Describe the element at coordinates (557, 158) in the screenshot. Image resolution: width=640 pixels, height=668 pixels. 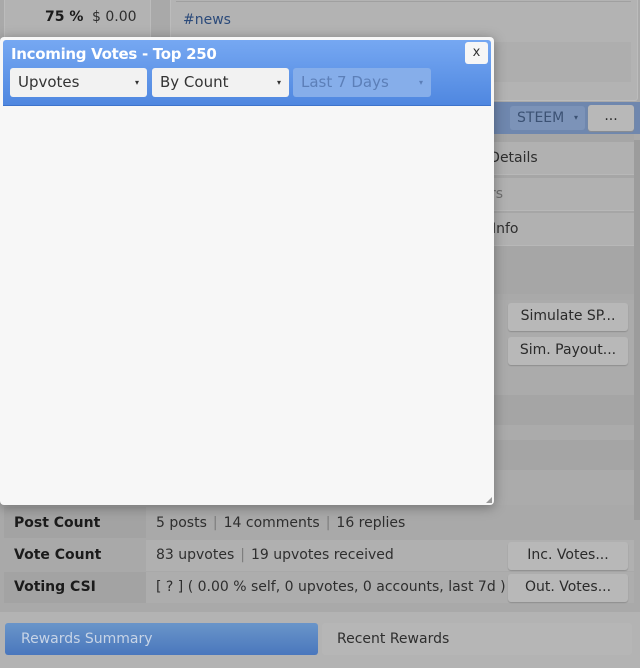
I see `menu-row-details: : Details` at that location.